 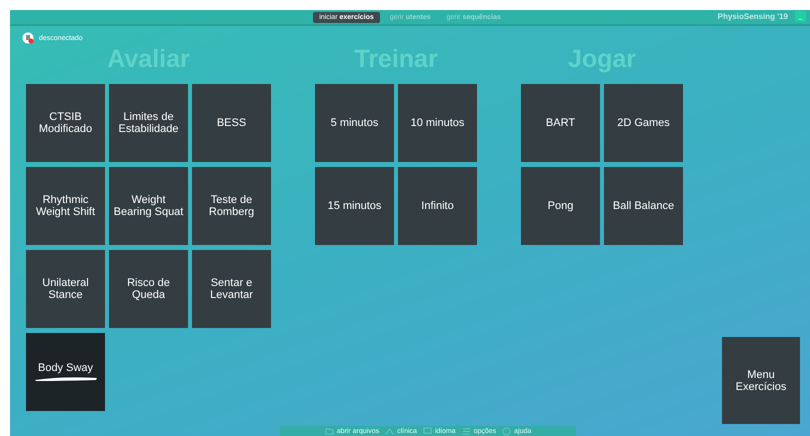 I want to click on help-icon, so click(x=507, y=431).